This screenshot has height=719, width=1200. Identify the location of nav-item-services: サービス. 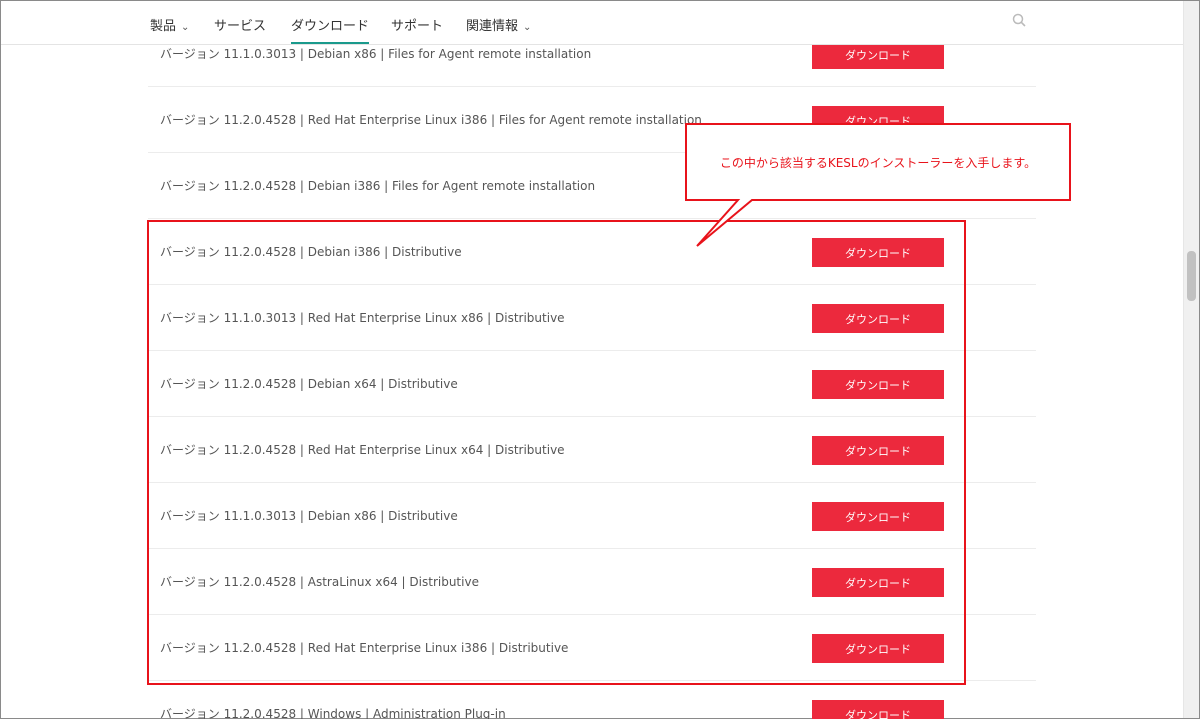
(240, 24).